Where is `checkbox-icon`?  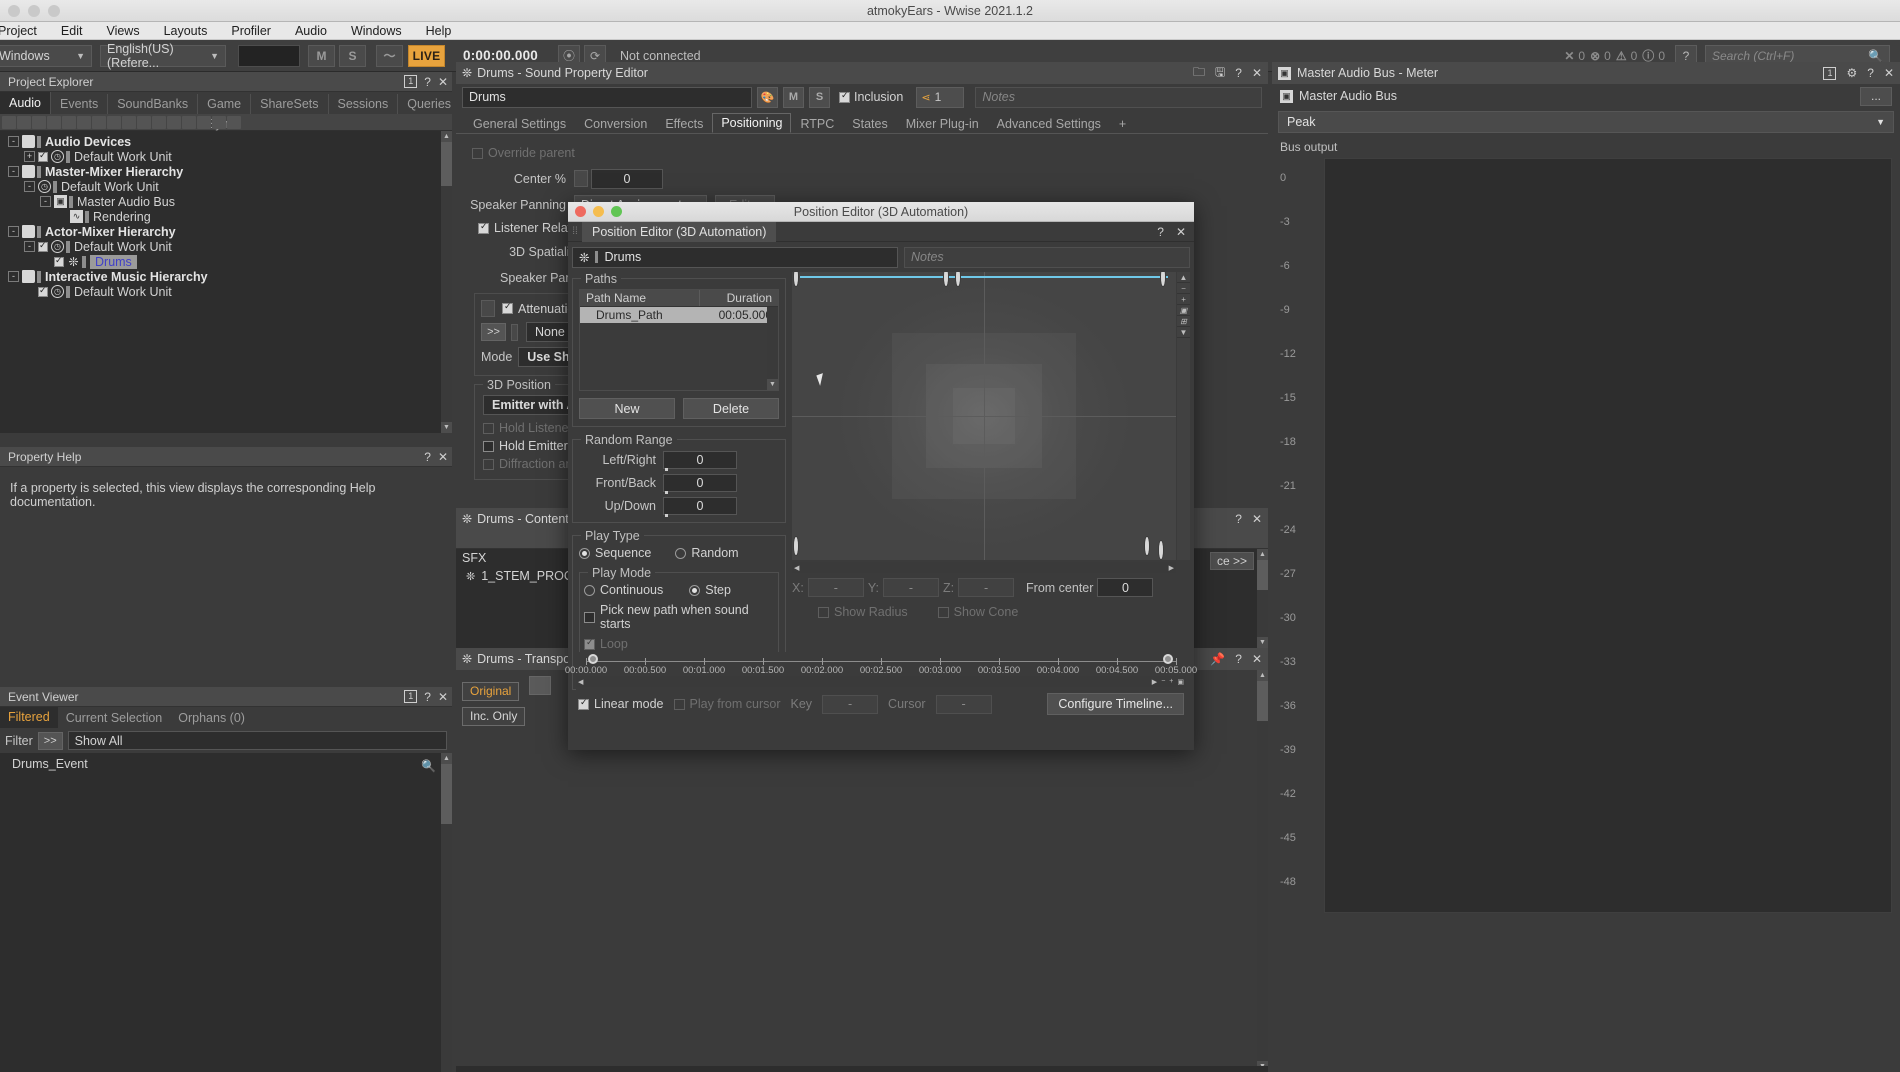
checkbox-icon is located at coordinates (59, 261).